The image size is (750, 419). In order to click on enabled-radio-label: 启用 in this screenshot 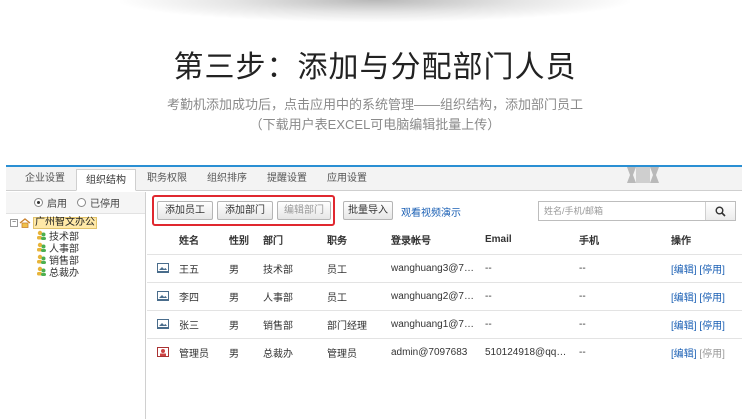, I will do `click(57, 204)`.